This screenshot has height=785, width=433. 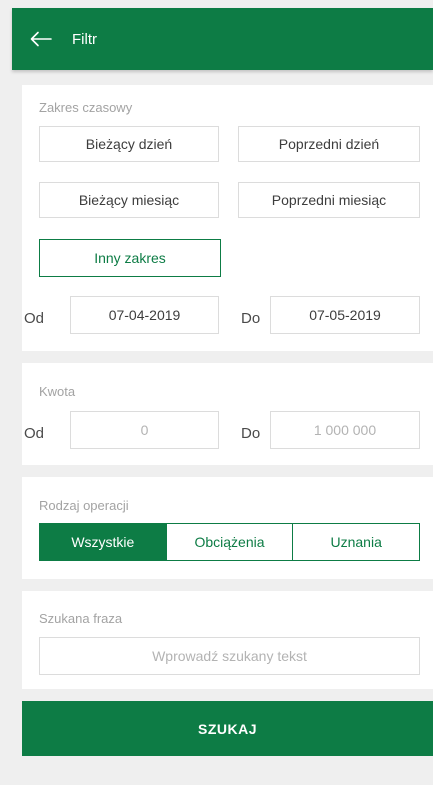 I want to click on current-day-button: Bieżący dzień, so click(x=129, y=144).